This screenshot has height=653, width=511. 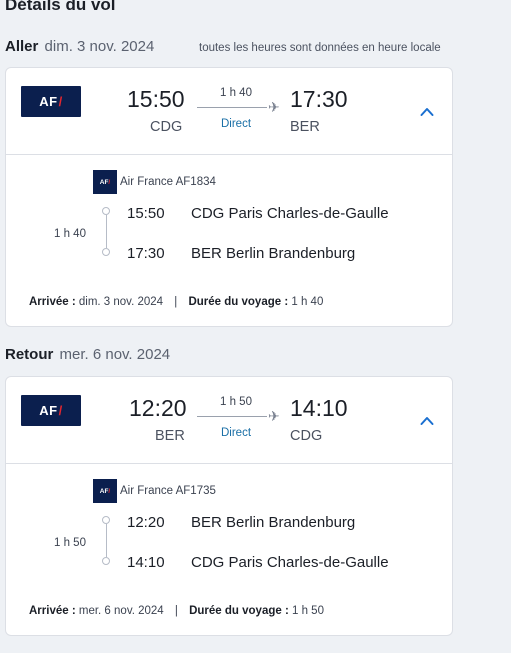 What do you see at coordinates (305, 127) in the screenshot?
I see `arrival-code: BER` at bounding box center [305, 127].